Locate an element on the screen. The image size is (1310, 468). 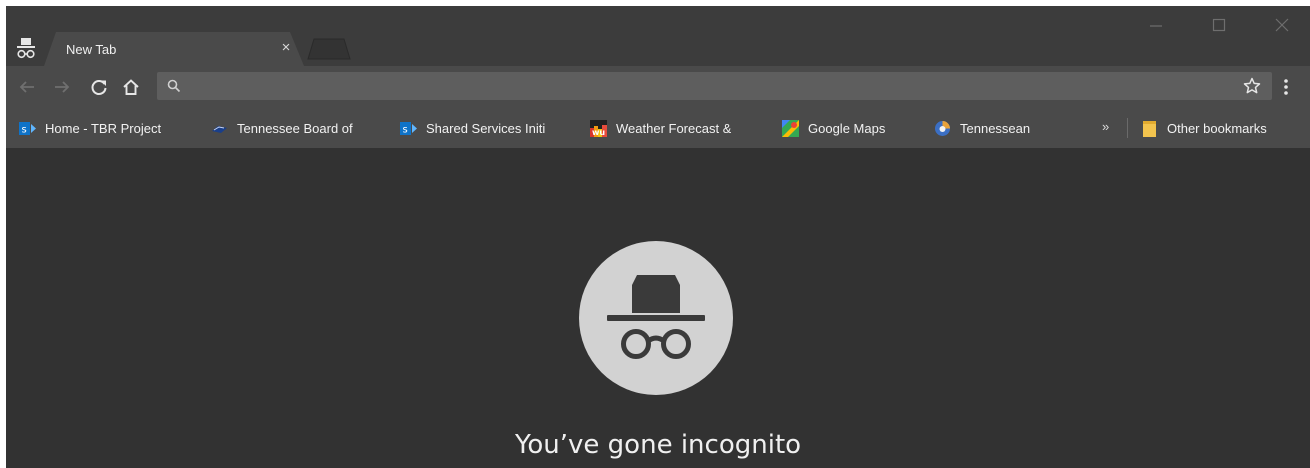
incognito-spy-icon is located at coordinates (656, 318).